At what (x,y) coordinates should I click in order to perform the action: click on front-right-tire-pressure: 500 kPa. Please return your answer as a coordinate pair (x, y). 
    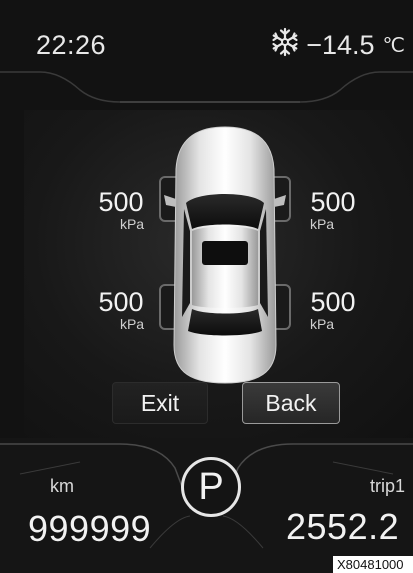
    Looking at the image, I should click on (333, 209).